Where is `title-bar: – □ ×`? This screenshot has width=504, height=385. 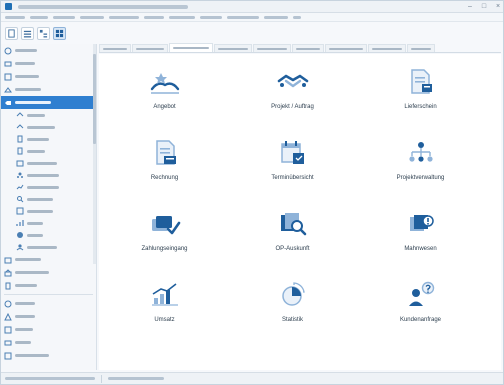 title-bar: – □ × is located at coordinates (252, 7).